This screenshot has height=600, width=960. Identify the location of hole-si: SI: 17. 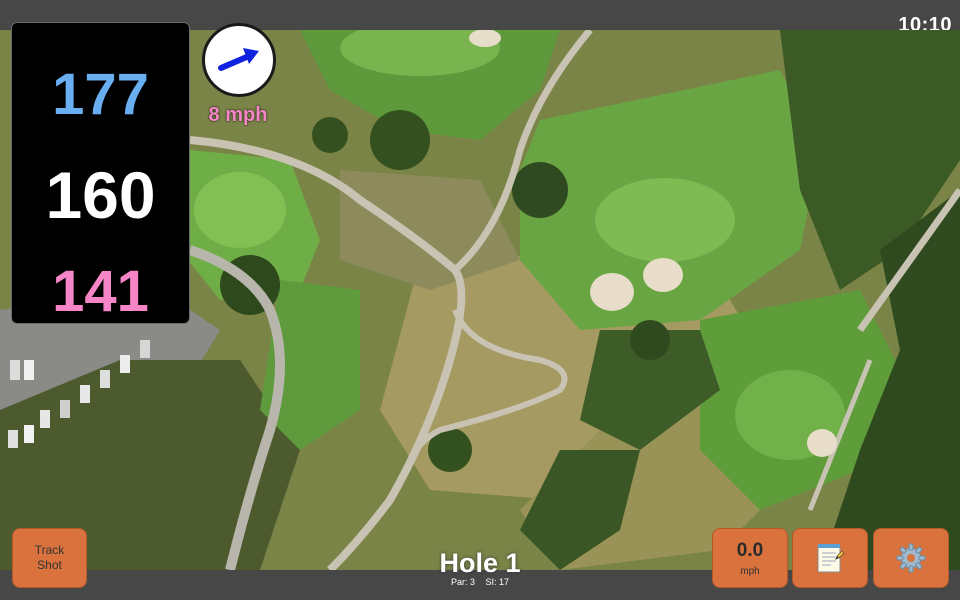
(497, 582).